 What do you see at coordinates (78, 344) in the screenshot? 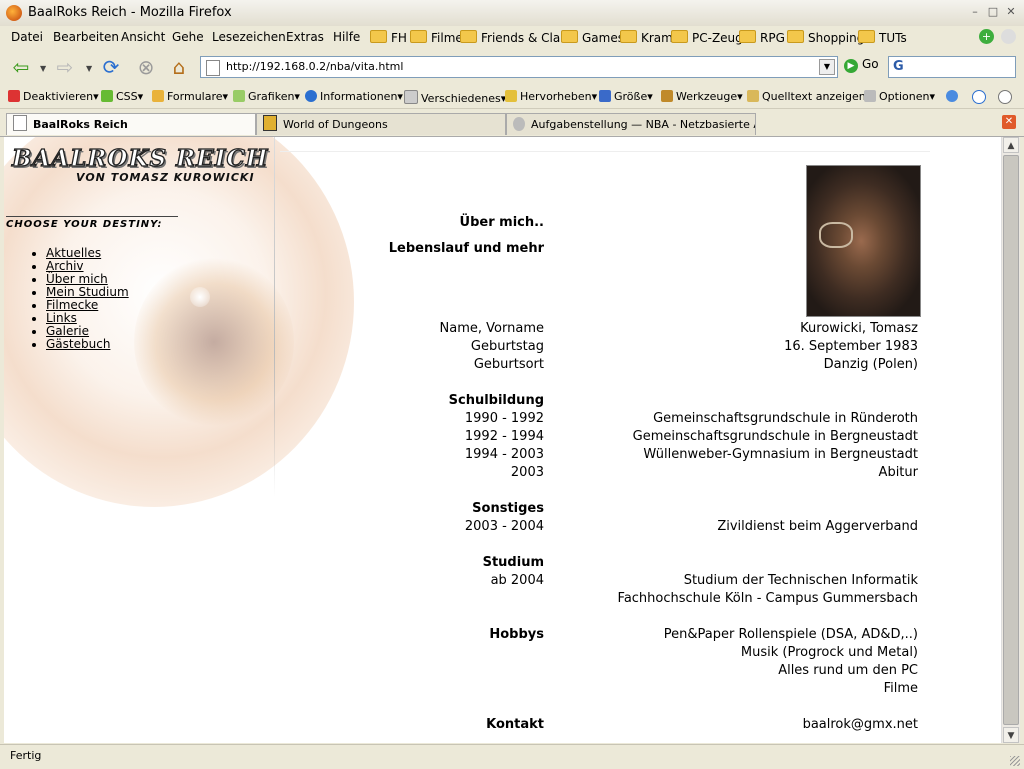
I see `nav-link-gaestebuch: Gästebuch` at bounding box center [78, 344].